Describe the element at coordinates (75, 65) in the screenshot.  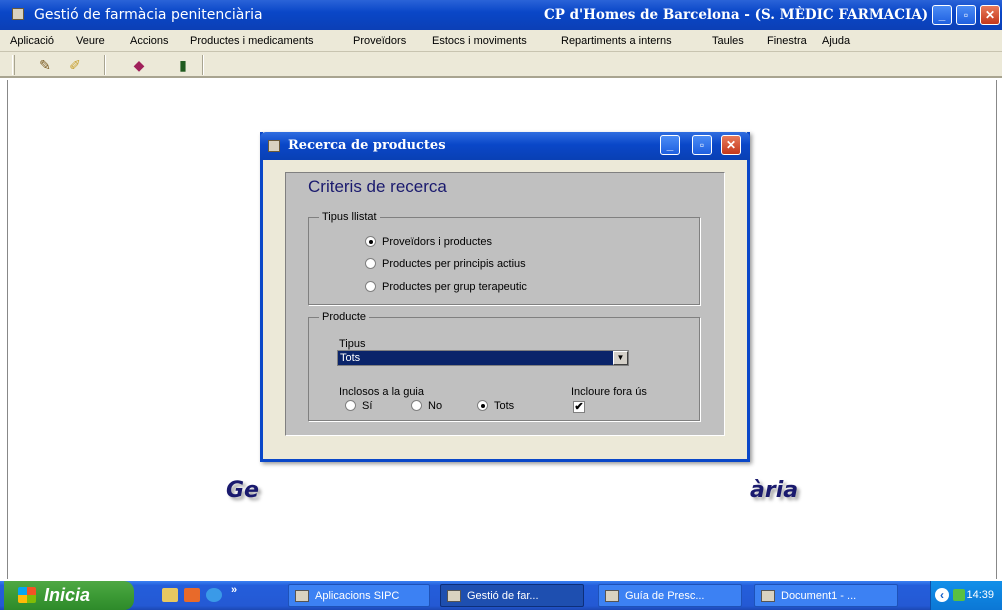
I see `eraser-icon: ✐` at that location.